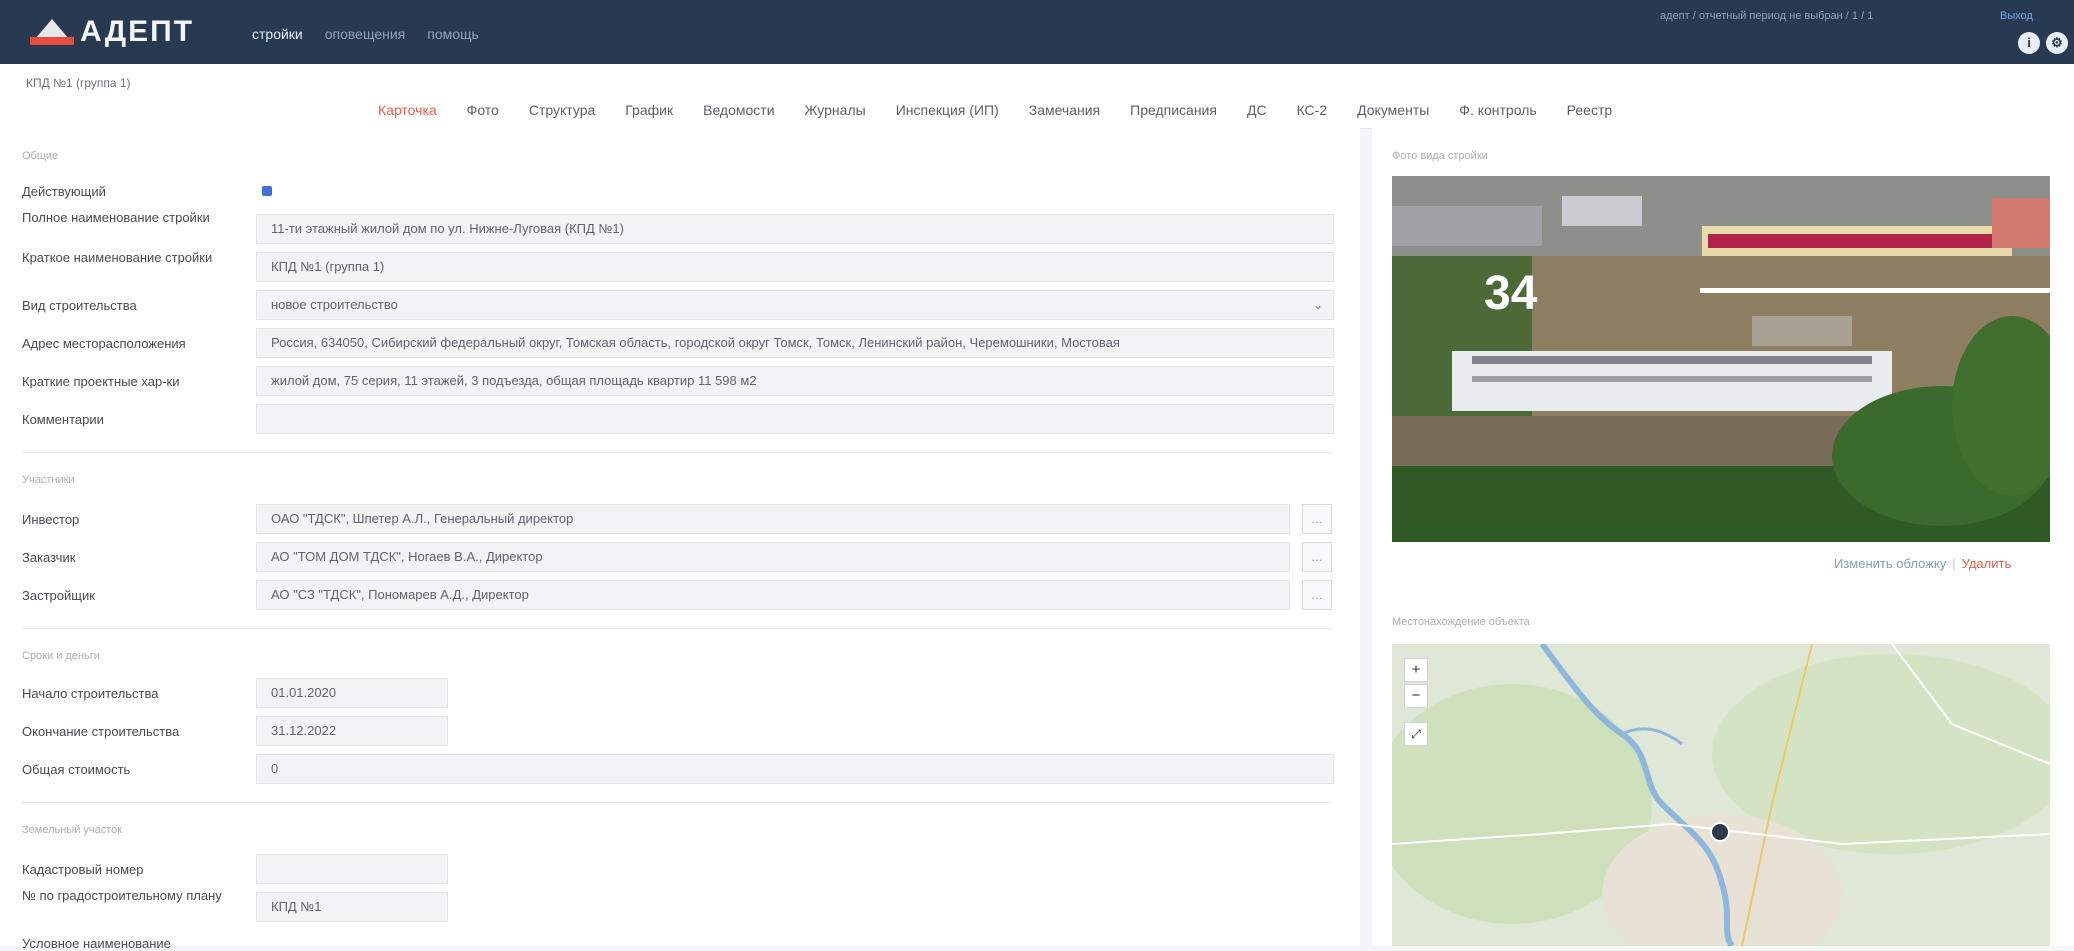  I want to click on total-cost-label: Общая стоимость, so click(76, 769).